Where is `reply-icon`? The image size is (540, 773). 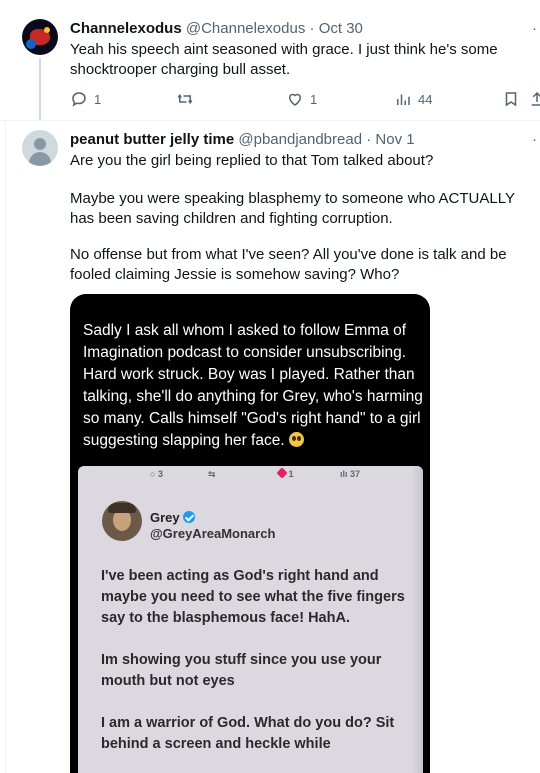
reply-icon is located at coordinates (79, 99).